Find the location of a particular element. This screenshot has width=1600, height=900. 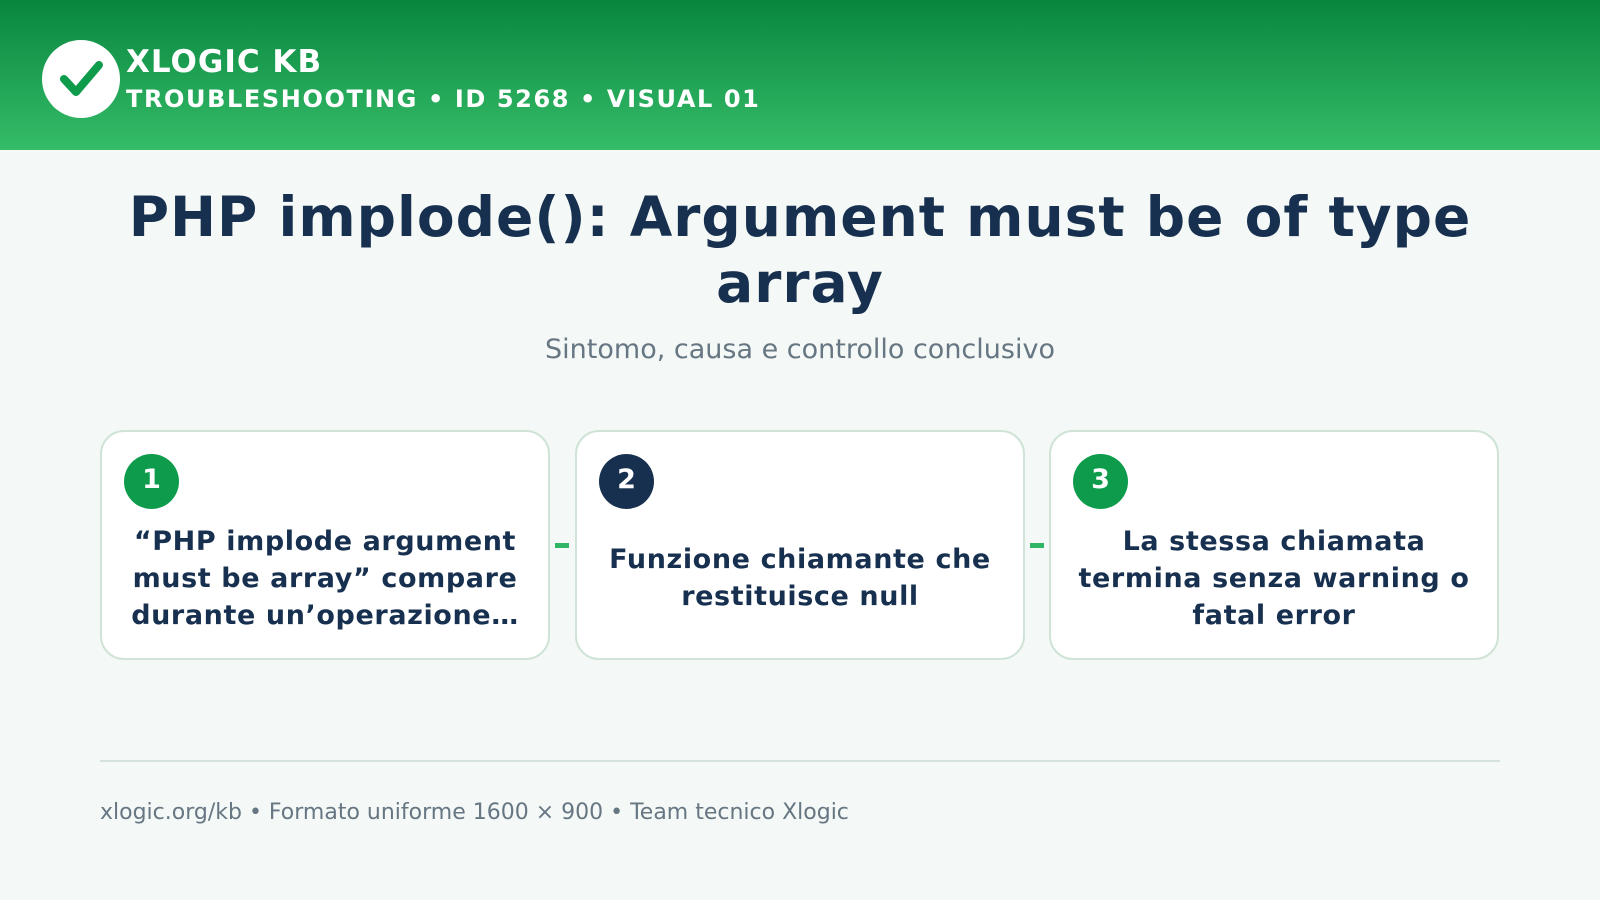

step-text: Funzione chiamante che restituisce null is located at coordinates (800, 578).